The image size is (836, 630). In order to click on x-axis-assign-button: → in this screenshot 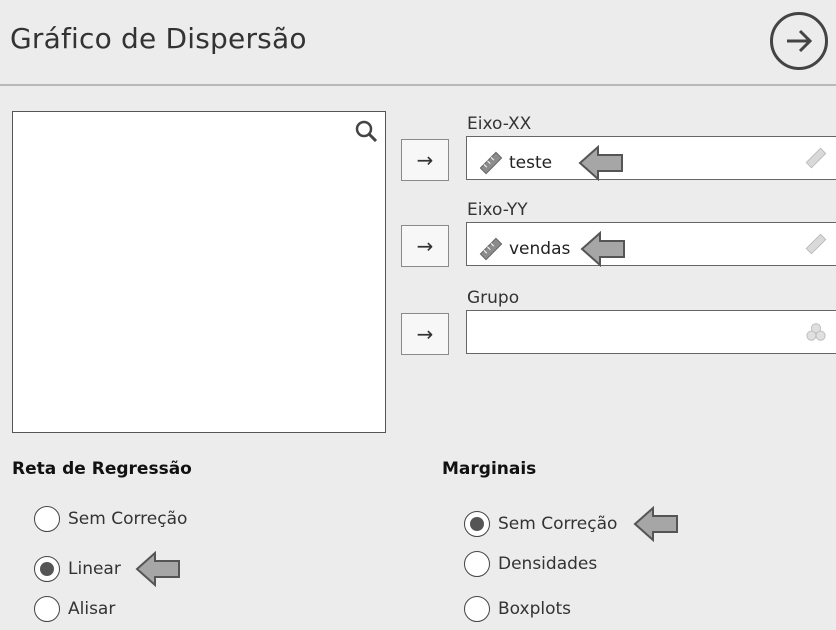, I will do `click(425, 160)`.